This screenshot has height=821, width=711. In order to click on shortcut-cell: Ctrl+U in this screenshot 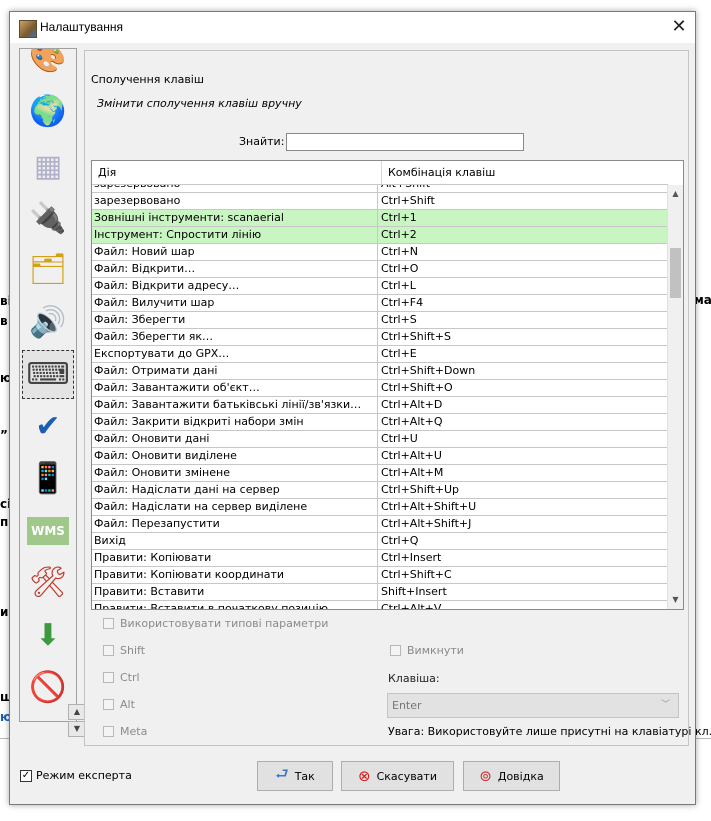, I will do `click(523, 438)`.